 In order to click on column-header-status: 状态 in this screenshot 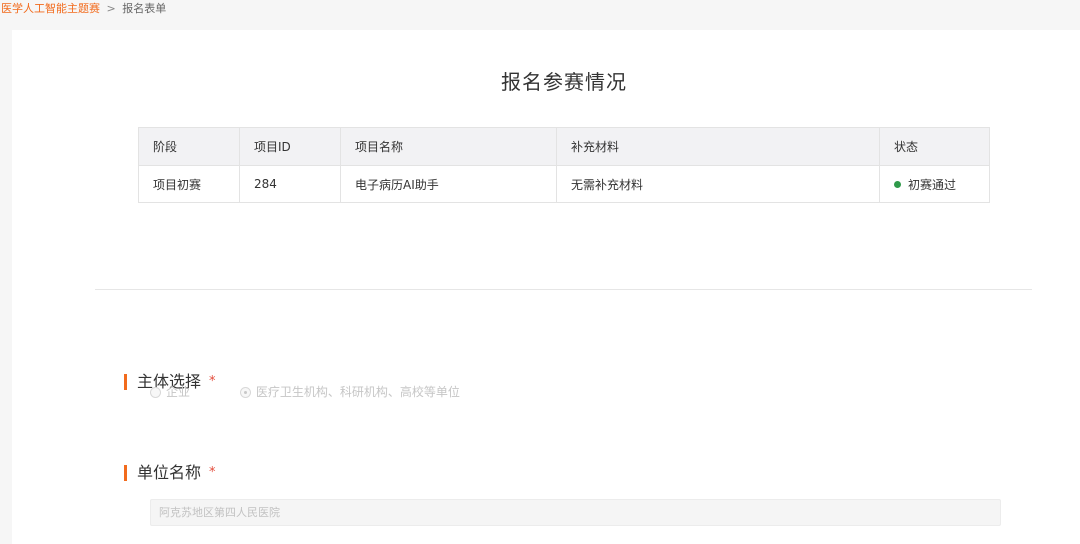, I will do `click(934, 146)`.